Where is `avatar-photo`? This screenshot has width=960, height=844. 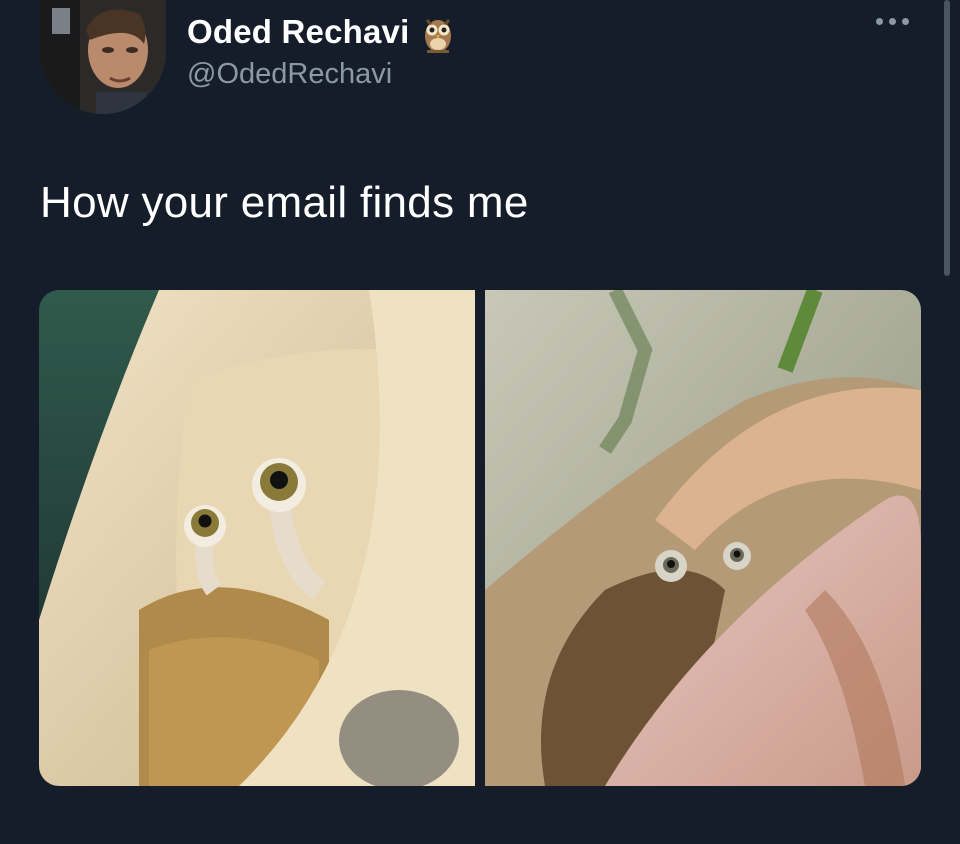
avatar-photo is located at coordinates (103, 57).